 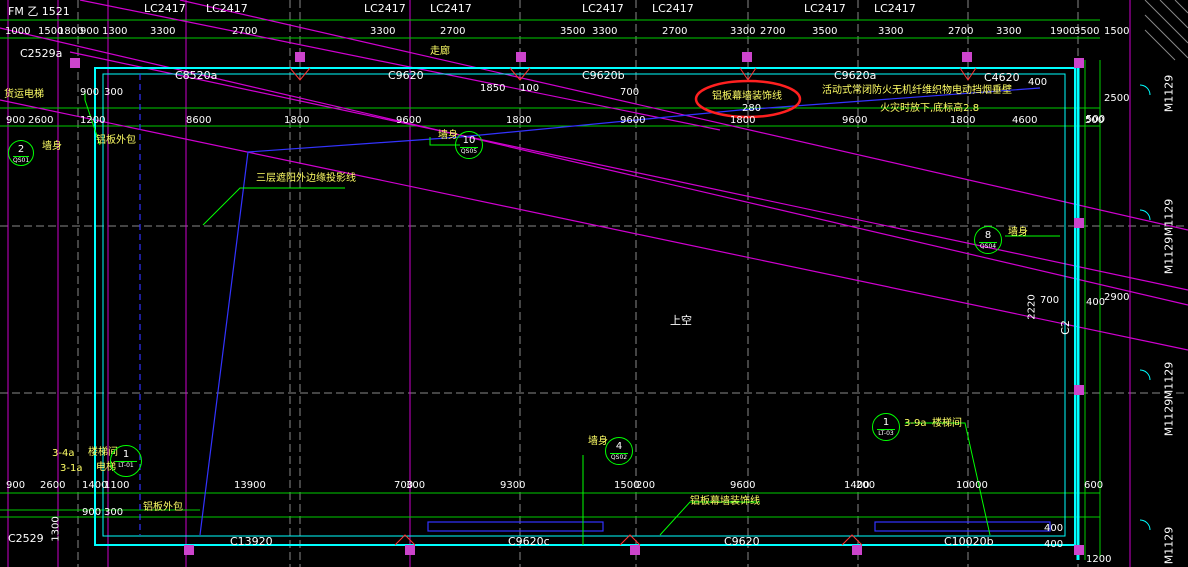 I want to click on dim-bottom: 300, so click(x=416, y=485).